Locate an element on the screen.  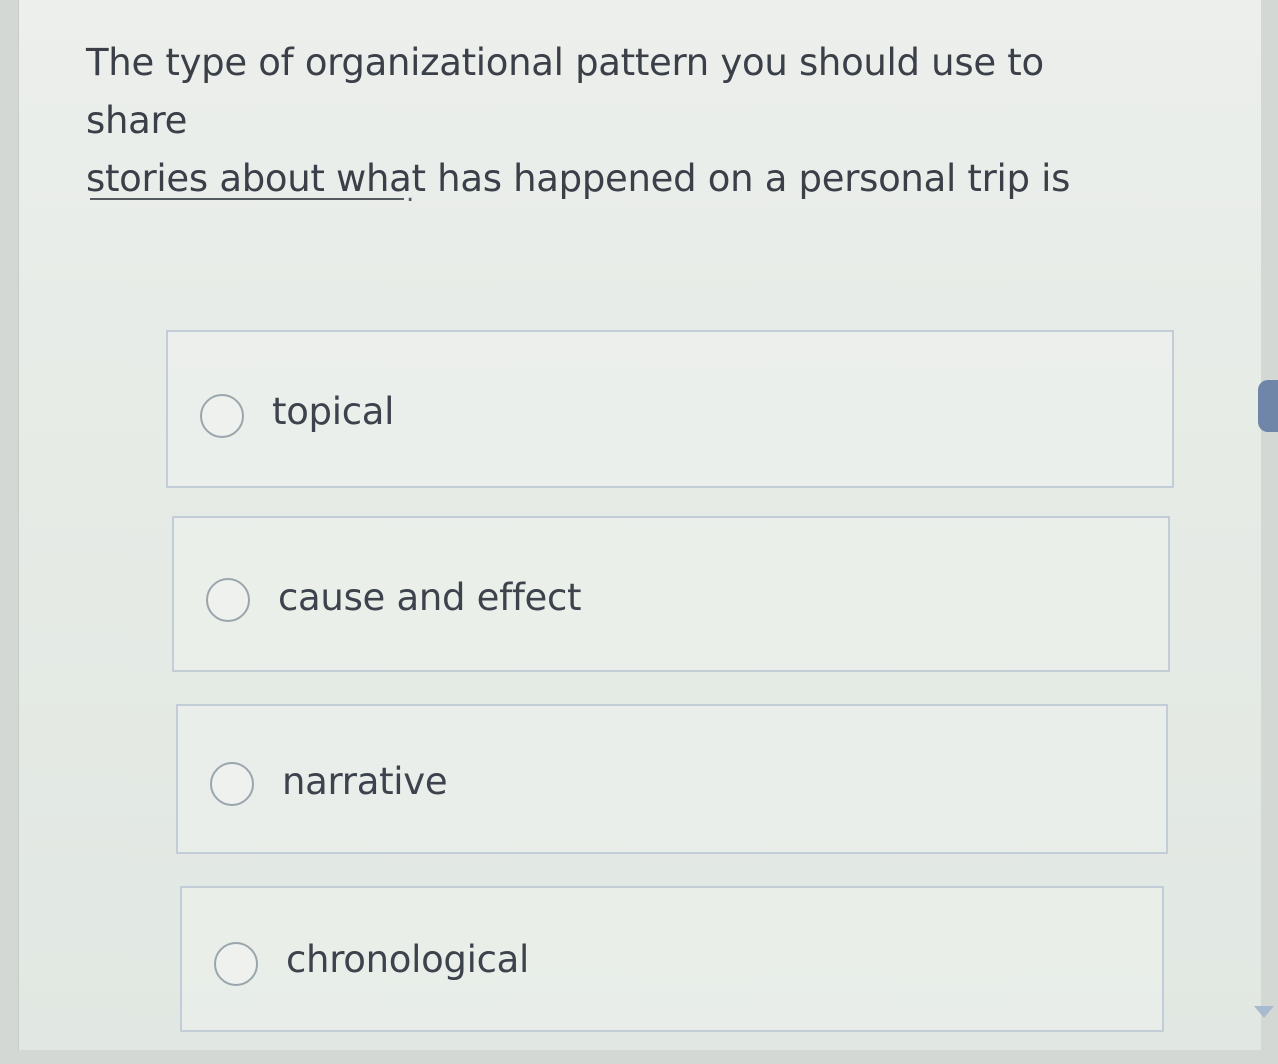
answer-blank is located at coordinates (247, 199).